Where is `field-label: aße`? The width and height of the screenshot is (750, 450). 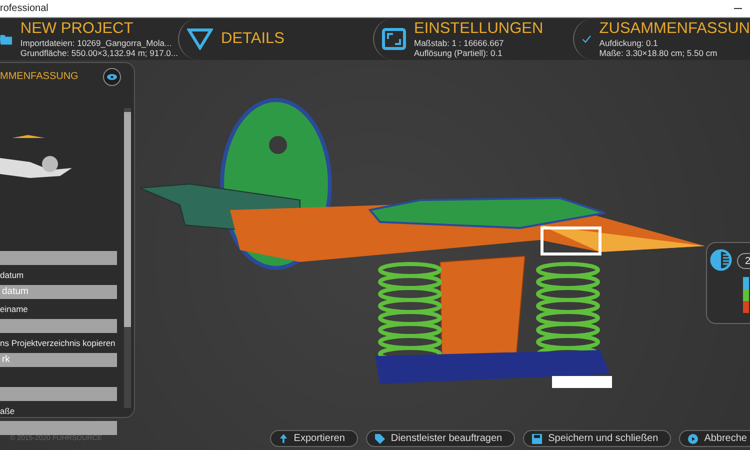
field-label: aße is located at coordinates (8, 411).